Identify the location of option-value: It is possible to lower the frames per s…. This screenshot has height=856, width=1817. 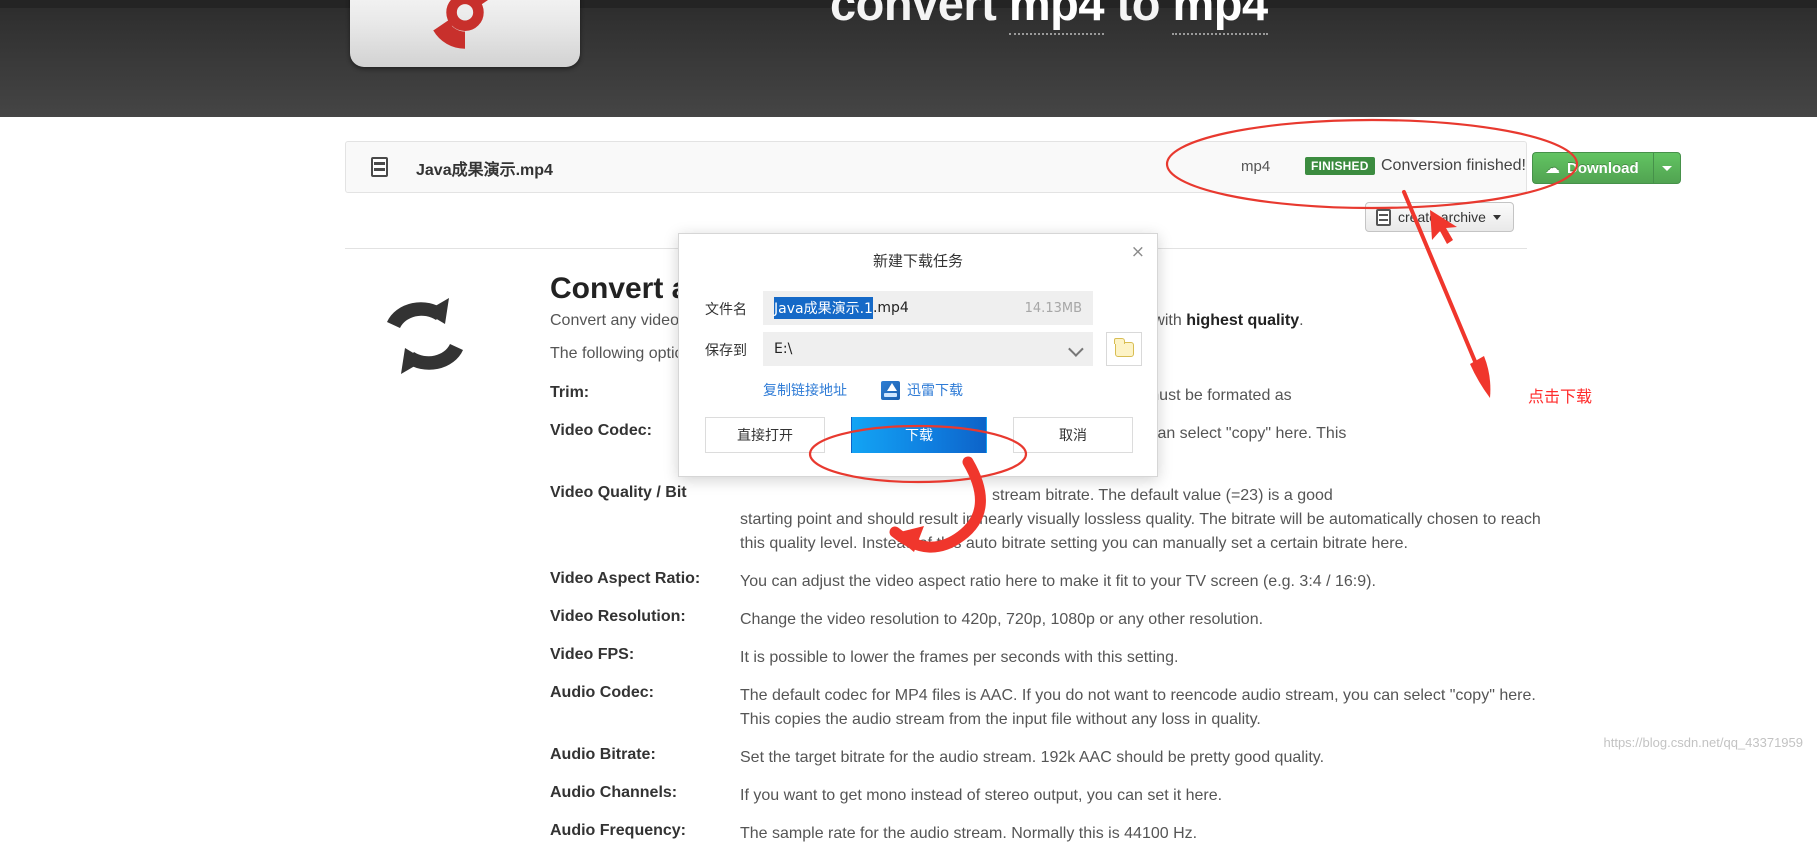
(959, 657).